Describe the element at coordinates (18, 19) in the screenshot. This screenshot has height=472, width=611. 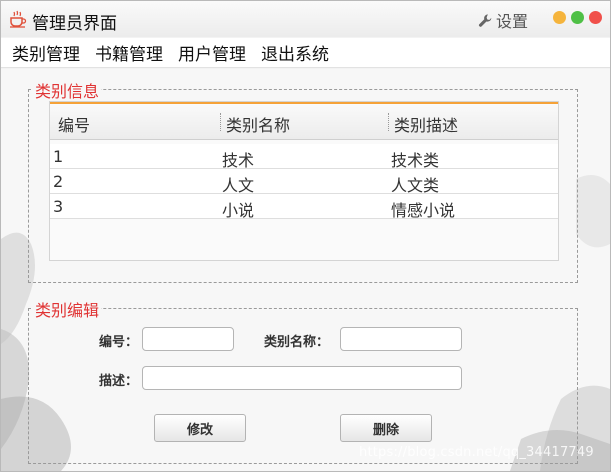
I see `coffee-cup-icon` at that location.